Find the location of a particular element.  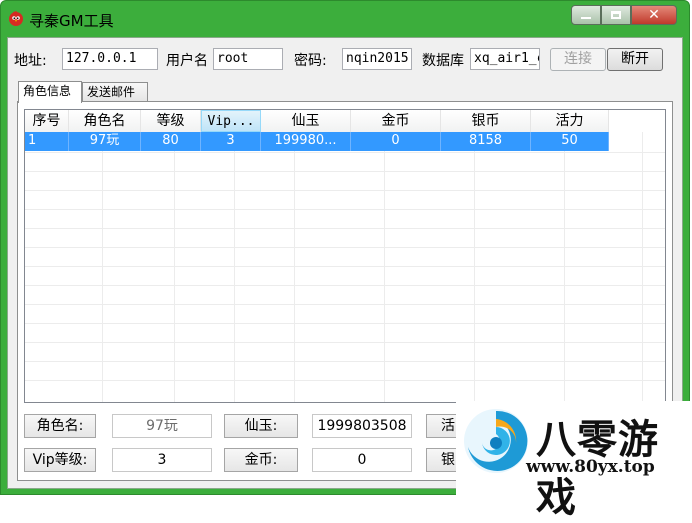

angry-bird-icon is located at coordinates (16, 18).